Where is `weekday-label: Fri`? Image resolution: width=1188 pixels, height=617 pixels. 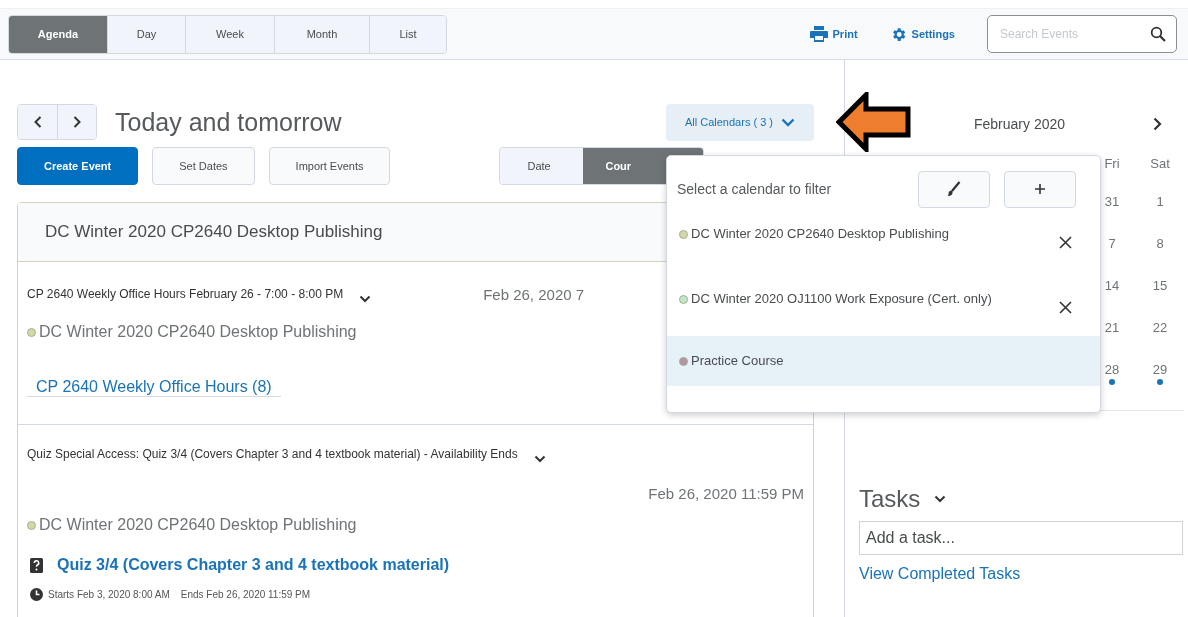 weekday-label: Fri is located at coordinates (1112, 164).